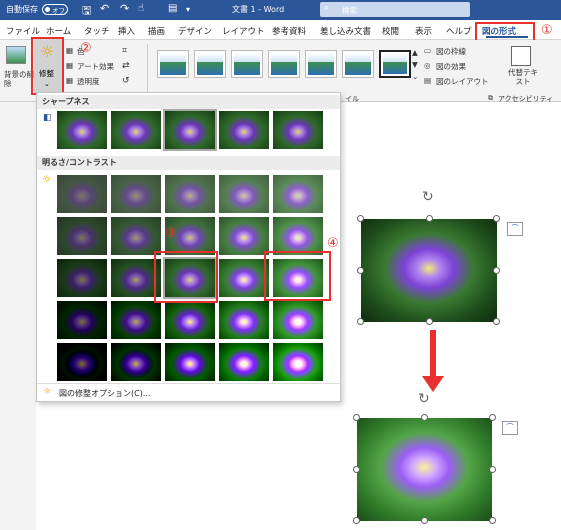  What do you see at coordinates (427, 65) in the screenshot?
I see `picture-effects-icon: ◎` at bounding box center [427, 65].